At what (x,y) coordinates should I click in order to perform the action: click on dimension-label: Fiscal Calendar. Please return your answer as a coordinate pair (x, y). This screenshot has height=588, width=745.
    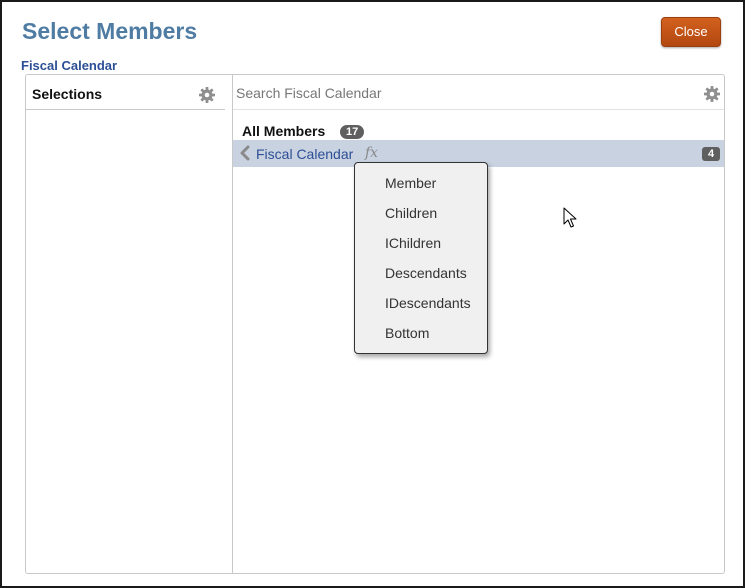
    Looking at the image, I should click on (69, 65).